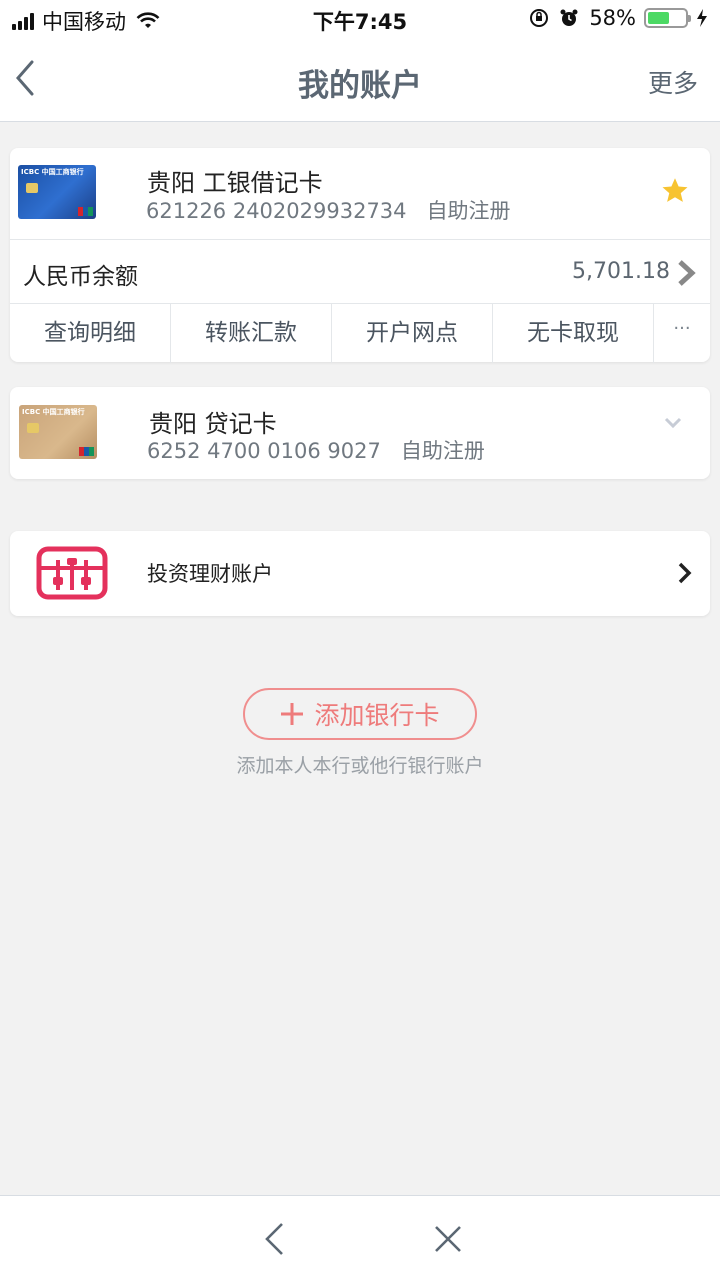 The image size is (720, 1280). Describe the element at coordinates (682, 333) in the screenshot. I see `more-actions-button: ···` at that location.